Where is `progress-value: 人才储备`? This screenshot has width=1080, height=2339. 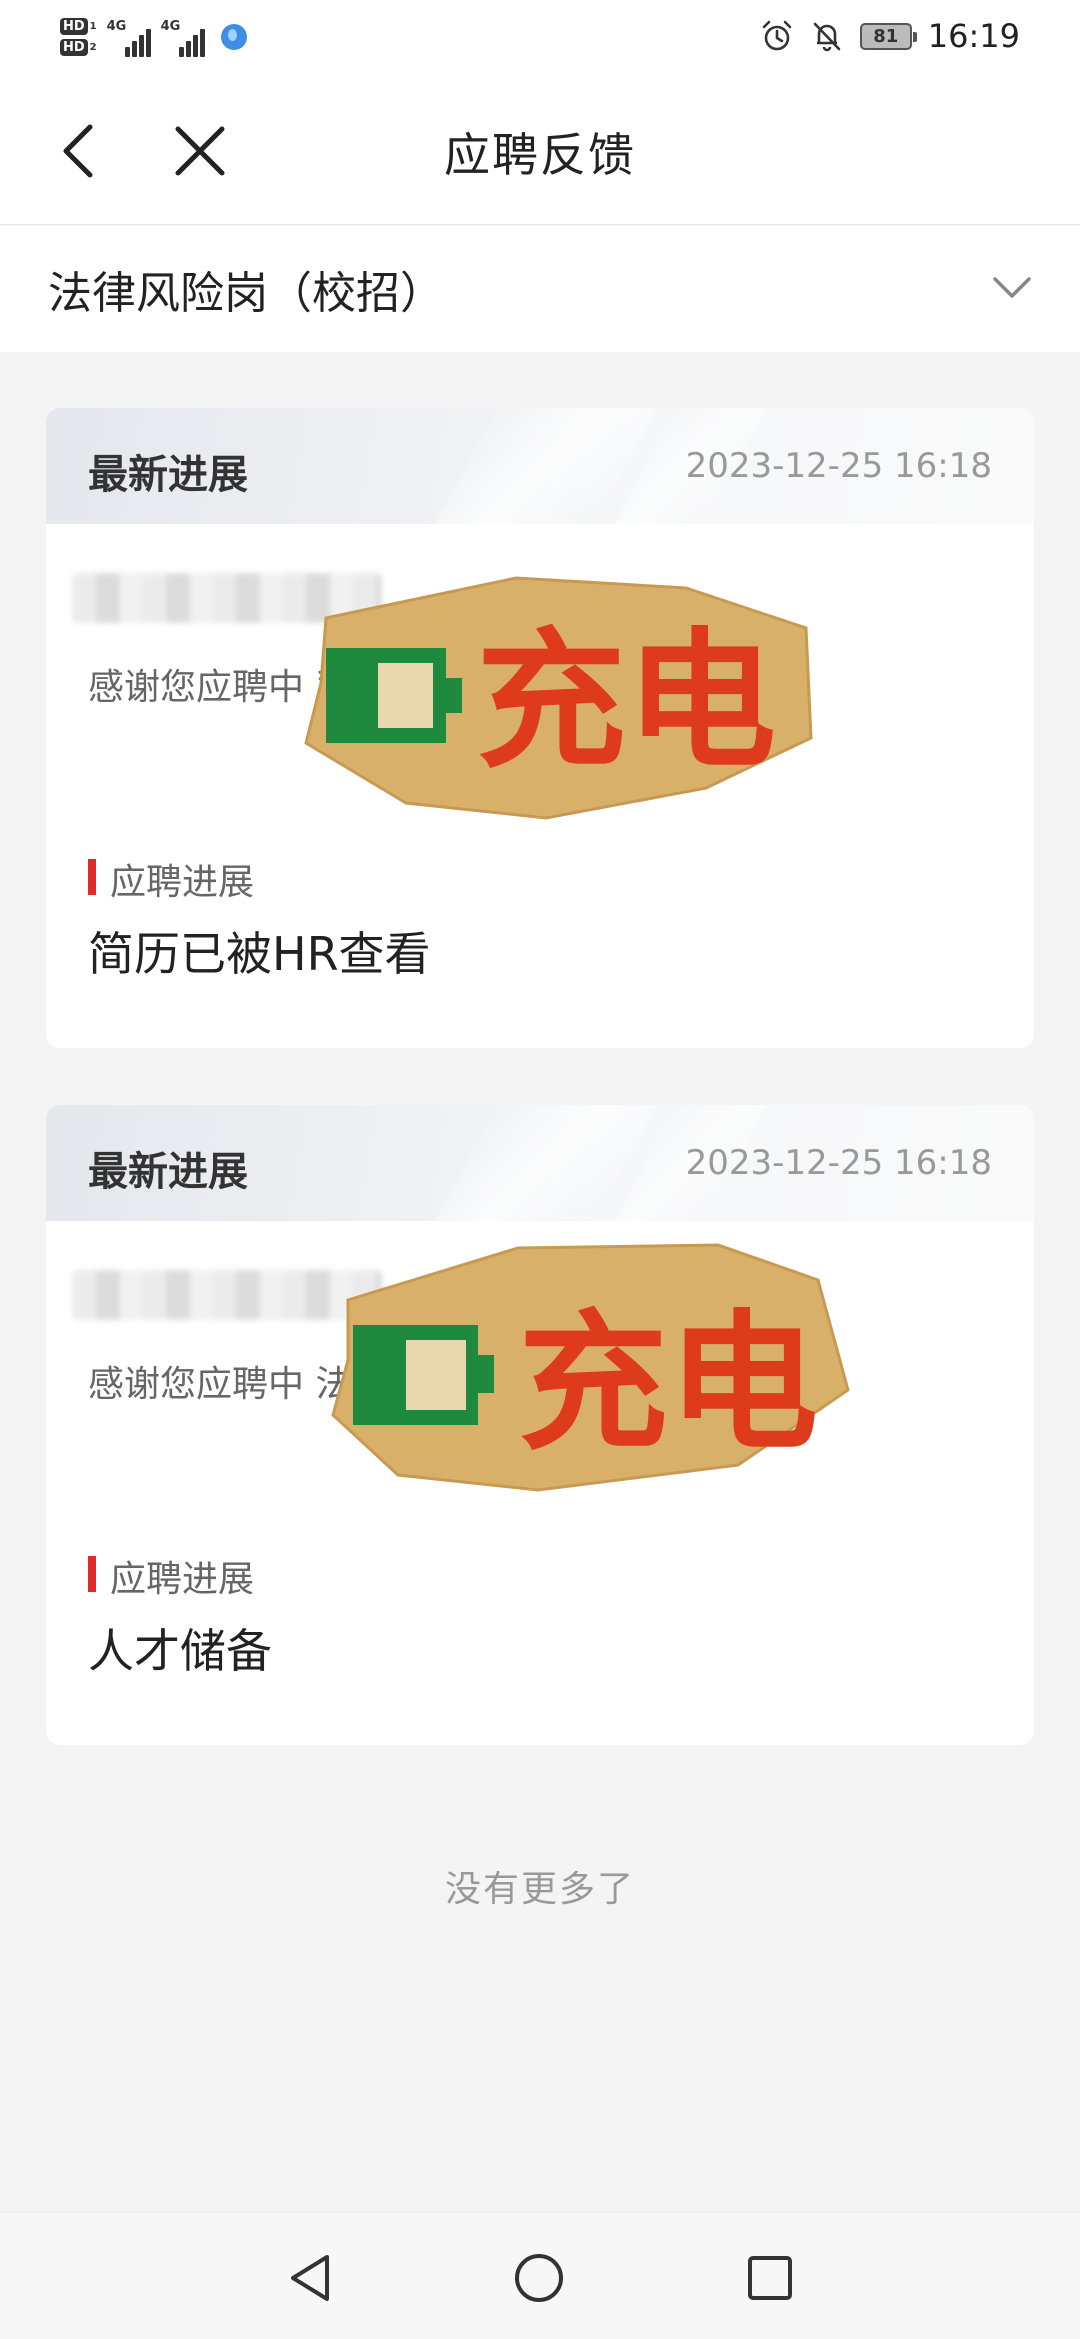 progress-value: 人才储备 is located at coordinates (180, 1651).